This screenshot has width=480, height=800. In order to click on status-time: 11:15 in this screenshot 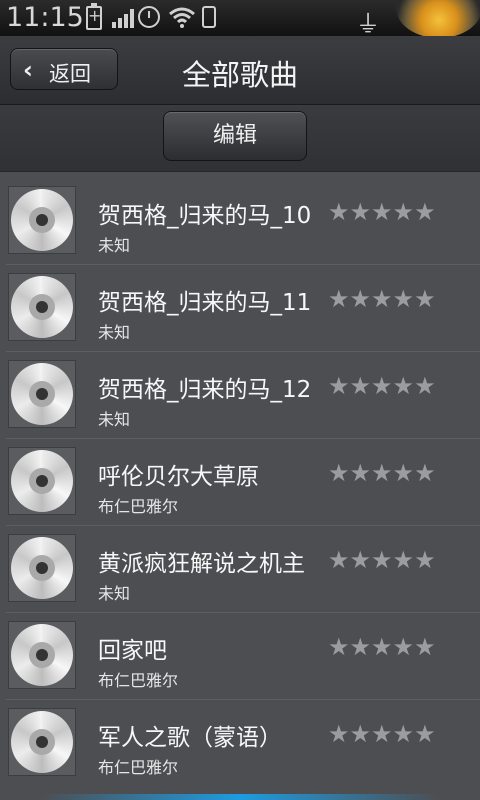, I will do `click(45, 17)`.